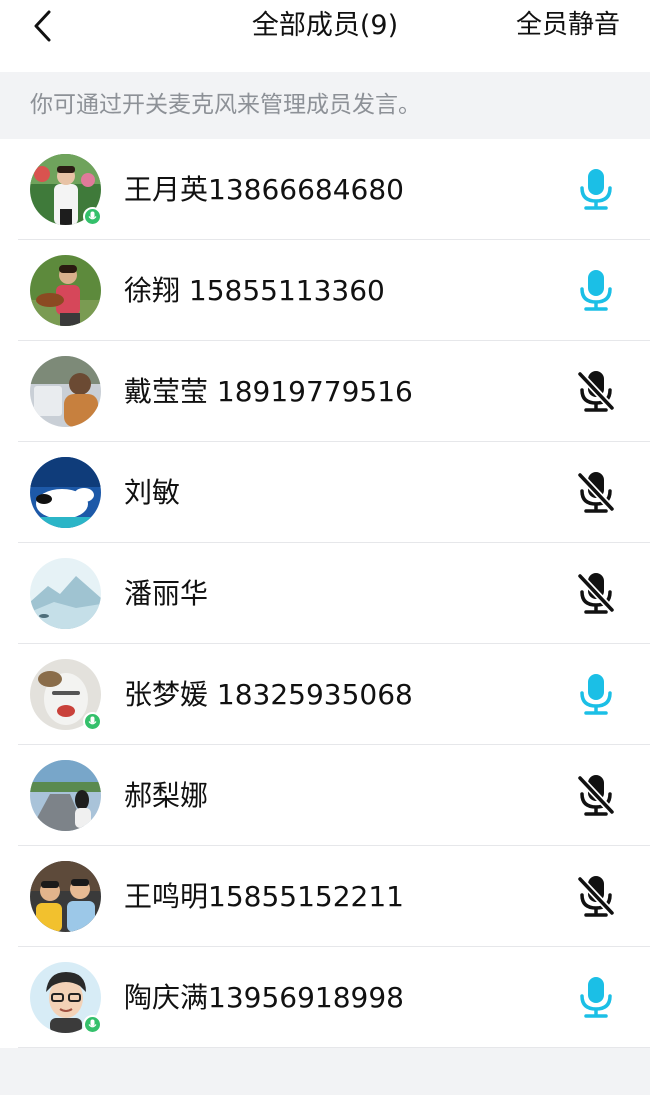 Image resolution: width=650 pixels, height=1095 pixels. I want to click on member-row: 王月英13866684680, so click(325, 189).